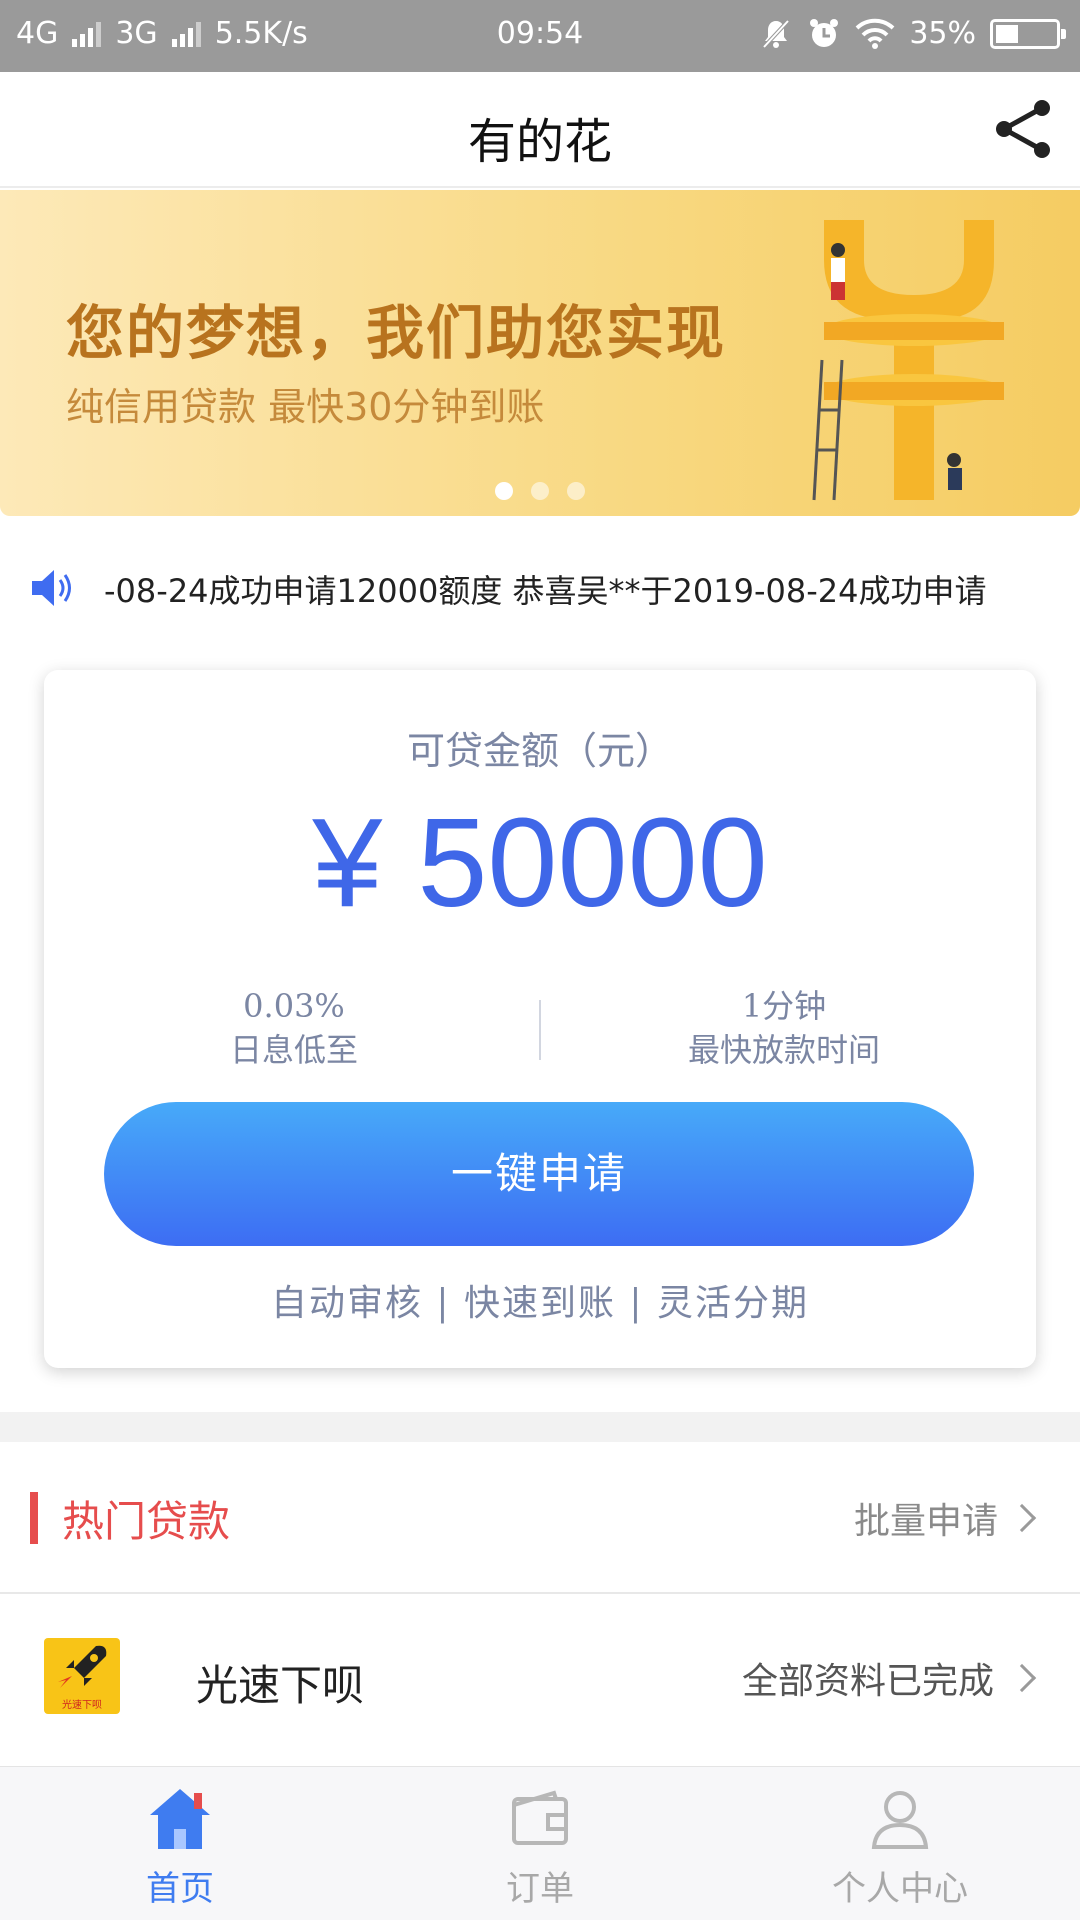 This screenshot has height=1920, width=1080. I want to click on product-status: 全部资料已完成, so click(891, 1678).